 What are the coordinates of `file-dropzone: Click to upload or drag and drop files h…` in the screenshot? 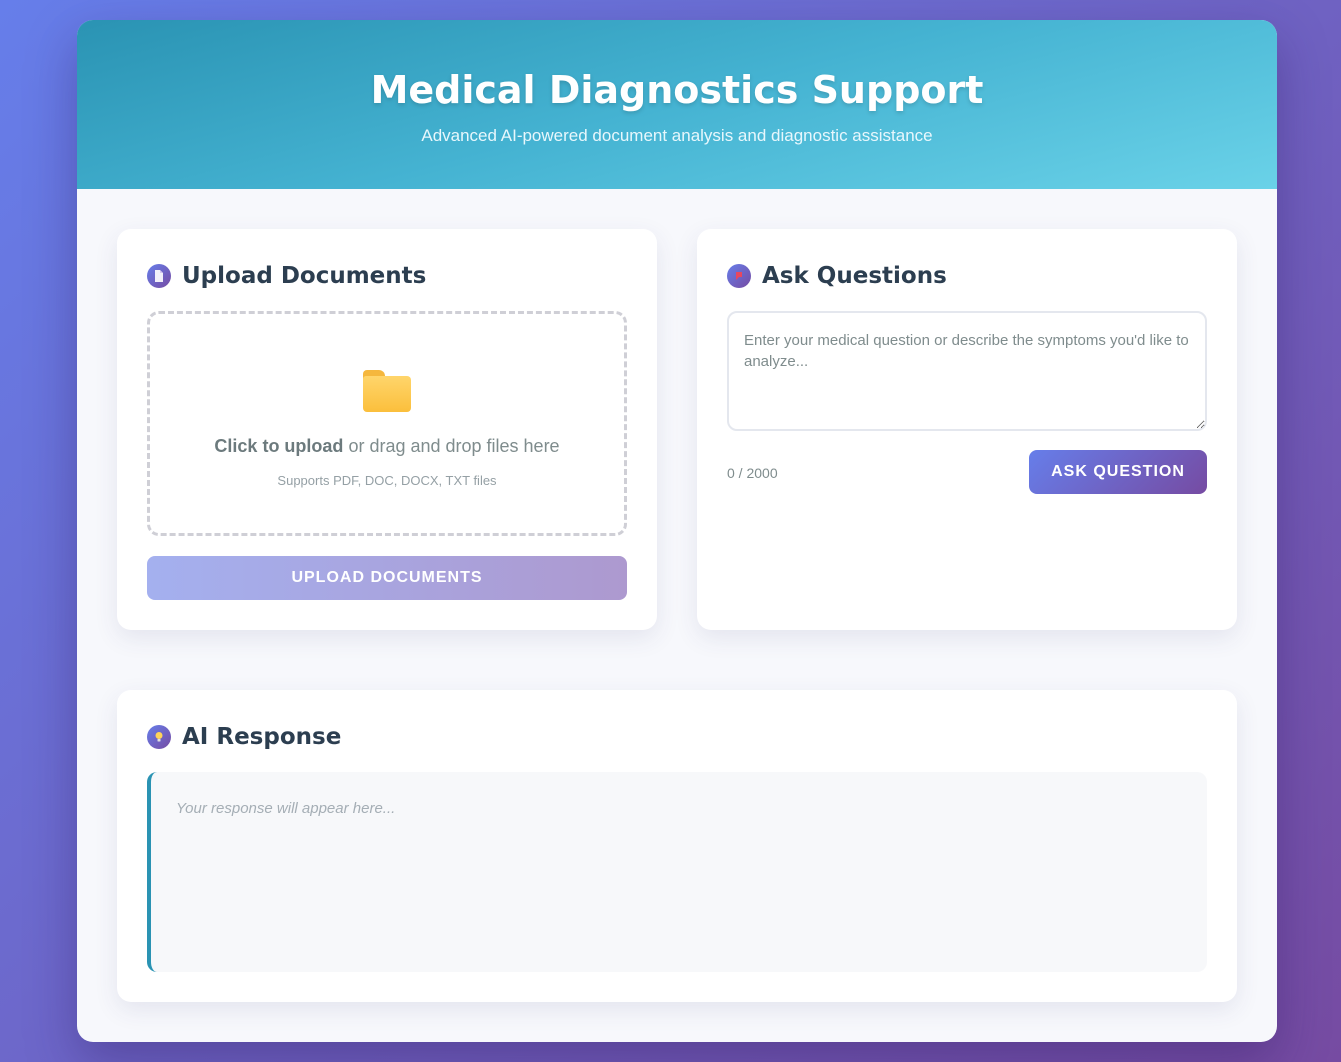 It's located at (387, 423).